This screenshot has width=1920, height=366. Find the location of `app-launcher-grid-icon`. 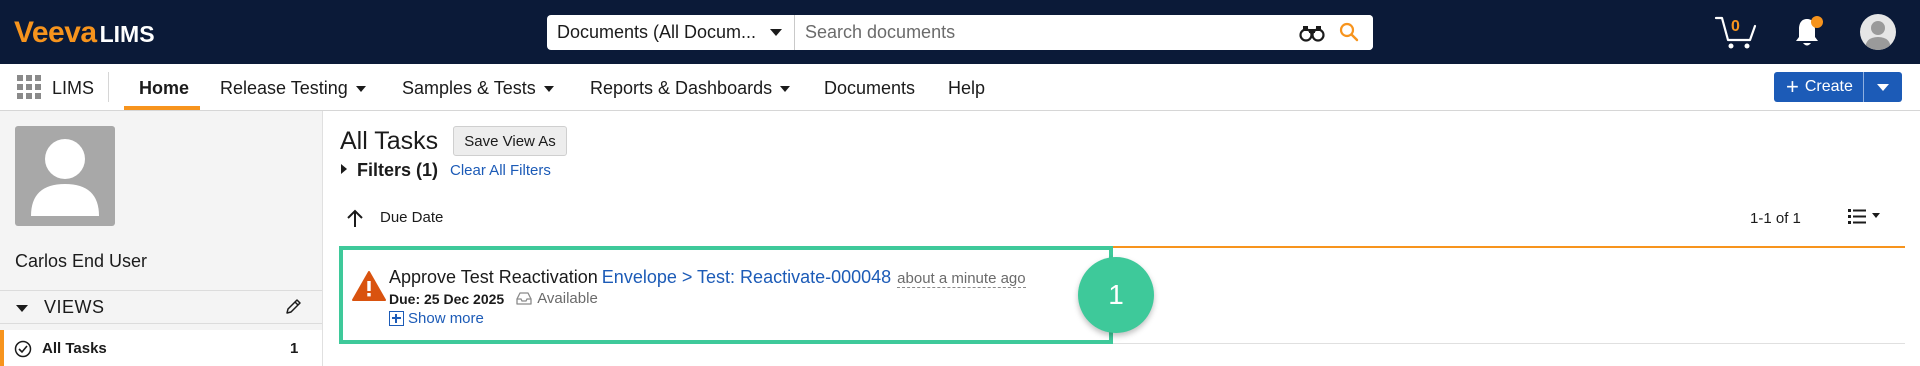

app-launcher-grid-icon is located at coordinates (29, 87).